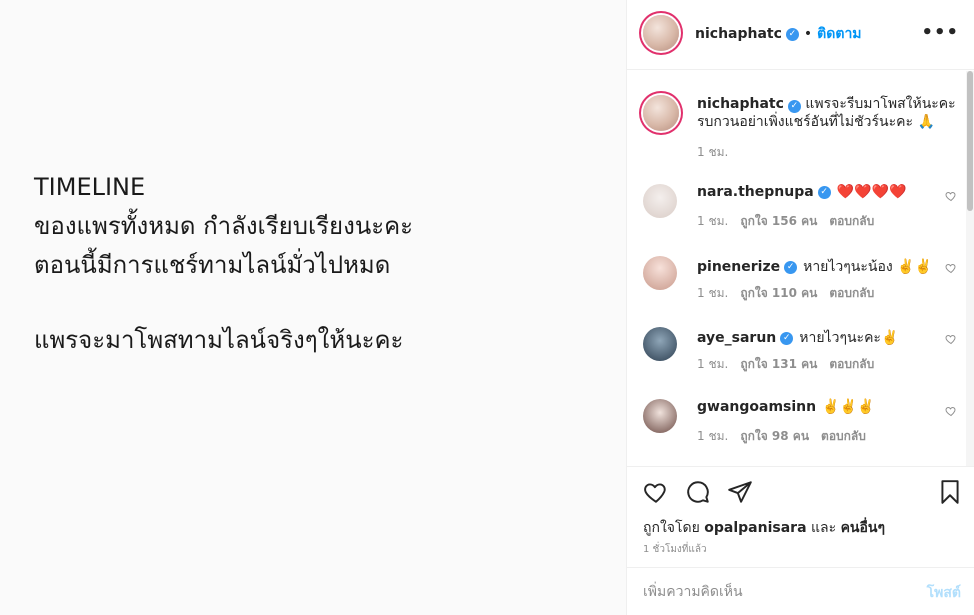 This screenshot has width=974, height=615. I want to click on like-heart-icon, so click(656, 492).